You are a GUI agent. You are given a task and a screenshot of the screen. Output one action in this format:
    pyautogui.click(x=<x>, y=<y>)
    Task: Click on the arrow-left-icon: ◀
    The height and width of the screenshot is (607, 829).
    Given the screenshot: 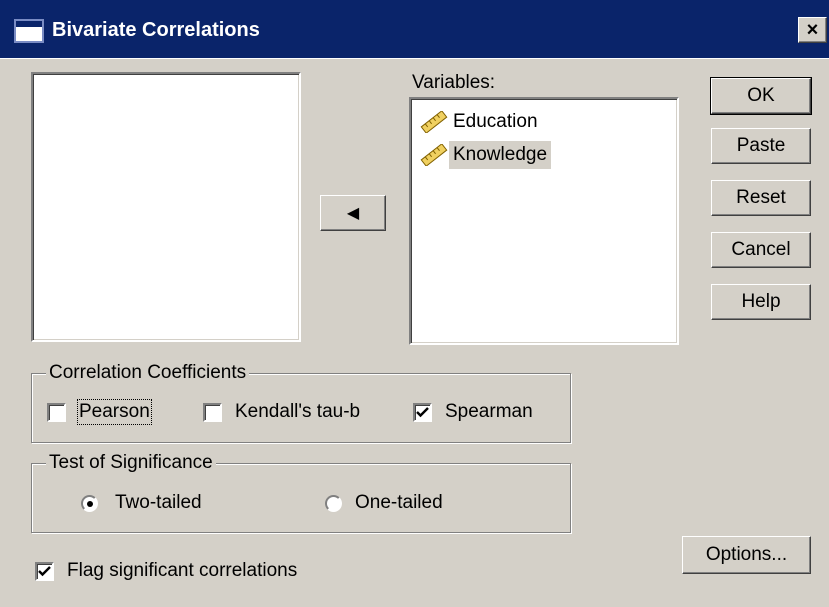 What is the action you would take?
    pyautogui.click(x=353, y=213)
    